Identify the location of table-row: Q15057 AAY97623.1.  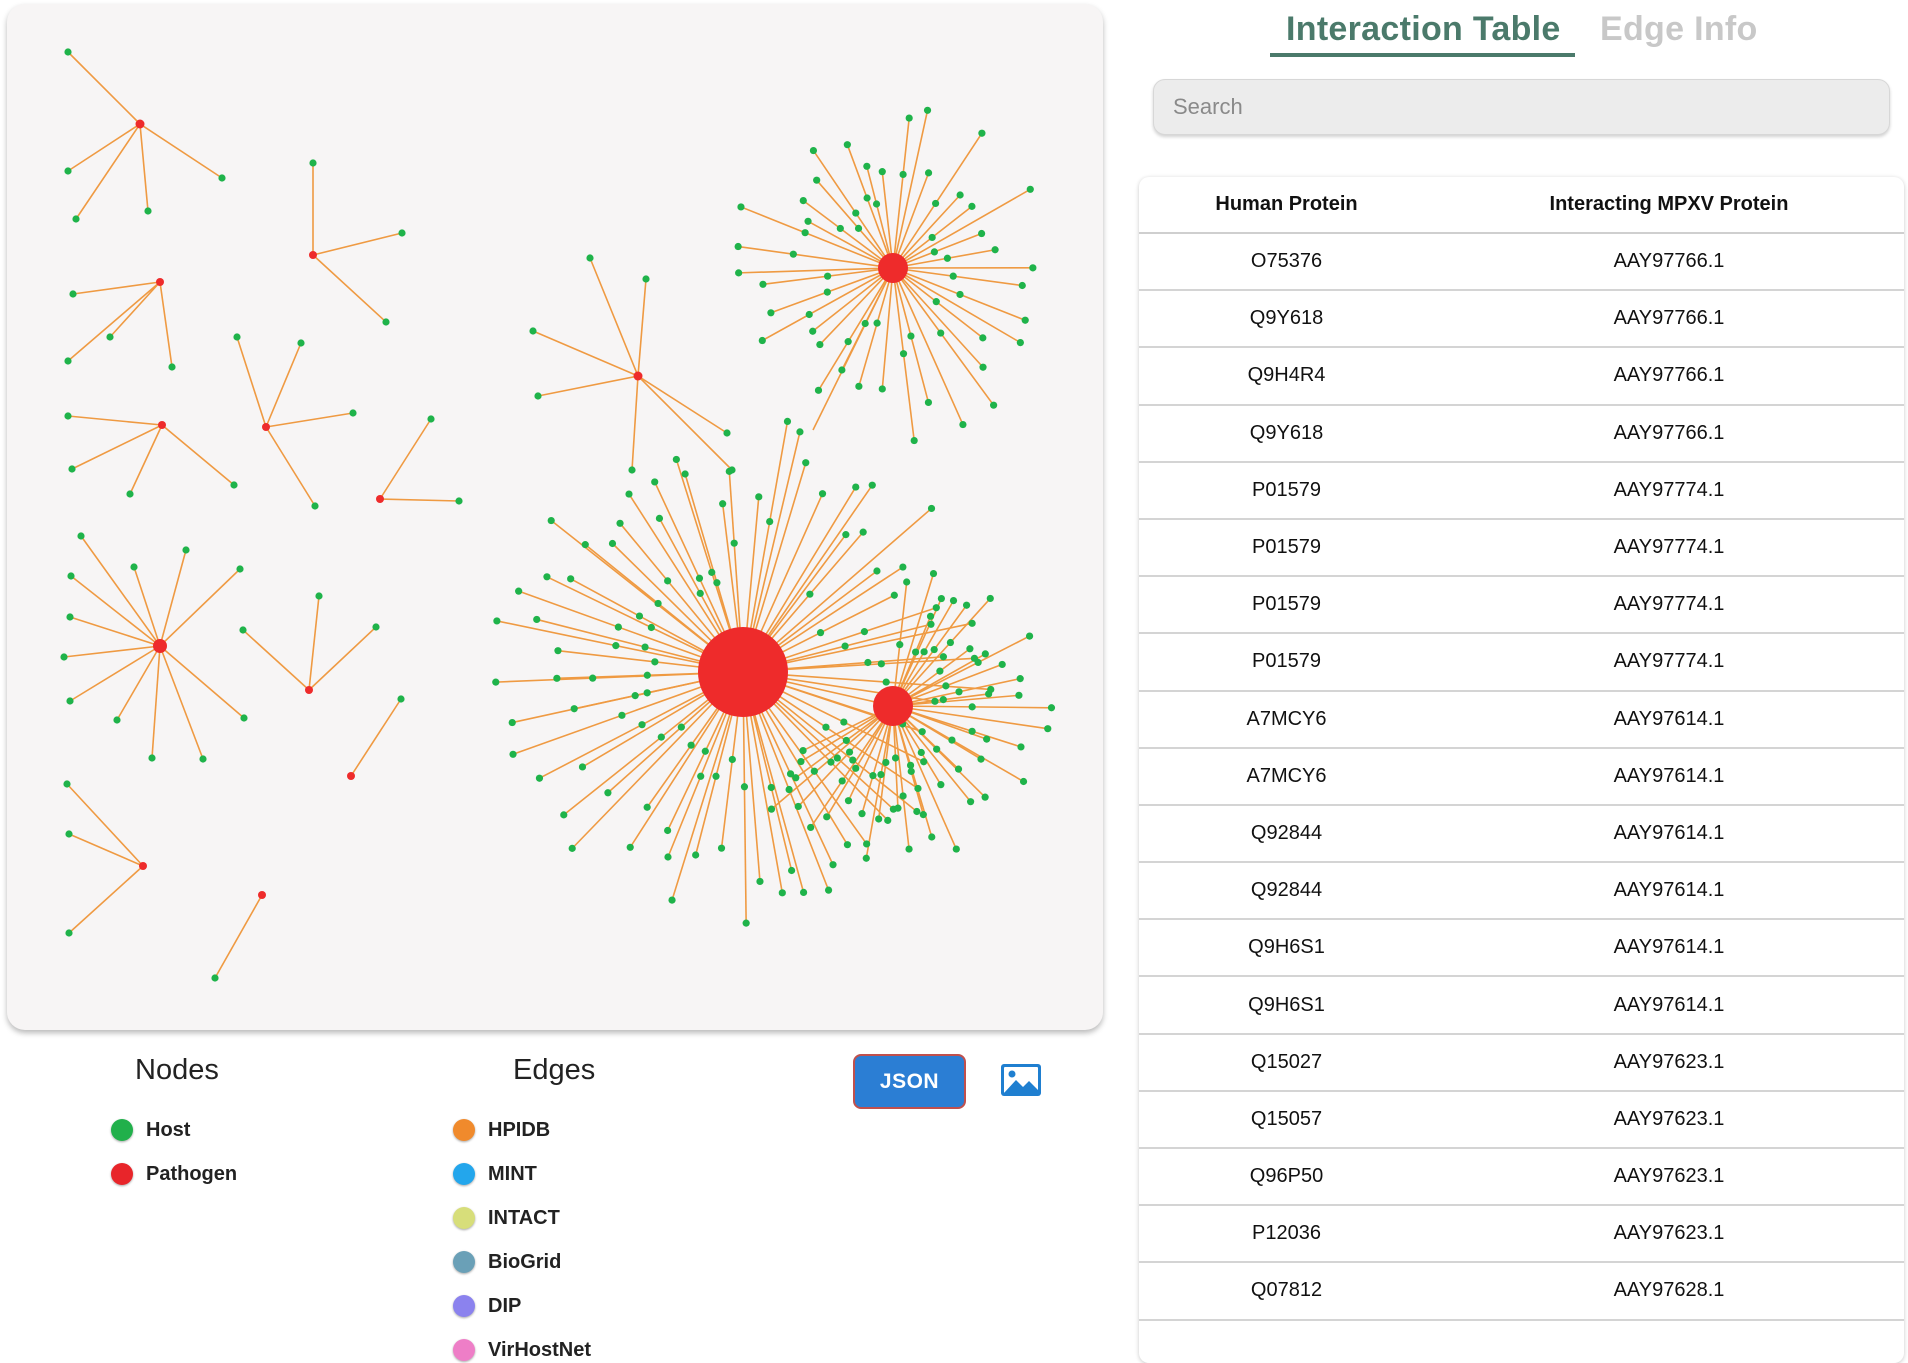
(1521, 1120).